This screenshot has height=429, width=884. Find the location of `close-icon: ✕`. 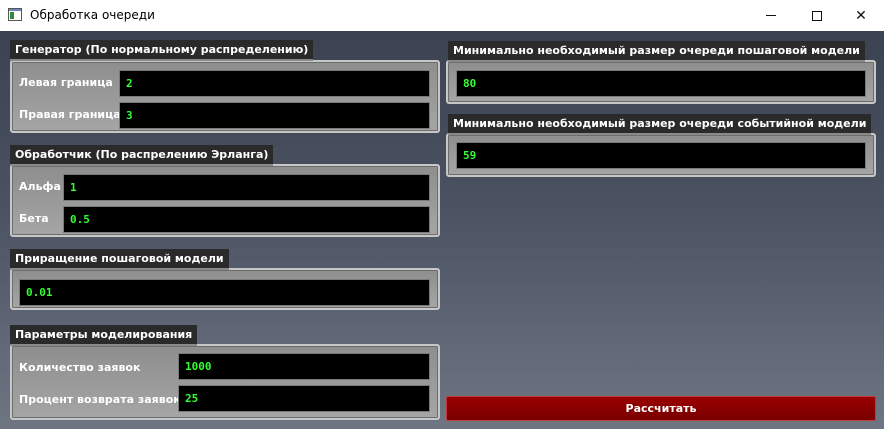

close-icon: ✕ is located at coordinates (861, 15).